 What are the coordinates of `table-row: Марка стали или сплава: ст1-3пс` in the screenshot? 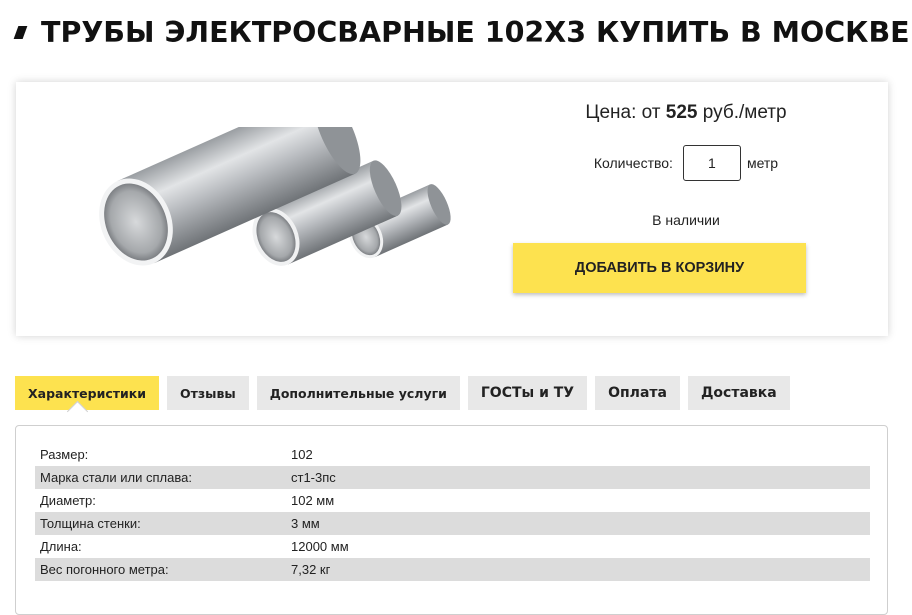 It's located at (452, 477).